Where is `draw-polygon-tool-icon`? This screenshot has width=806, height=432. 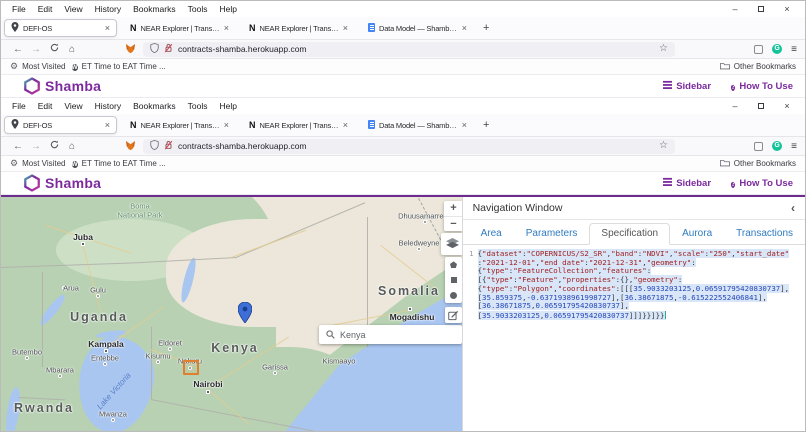 draw-polygon-tool-icon is located at coordinates (453, 265).